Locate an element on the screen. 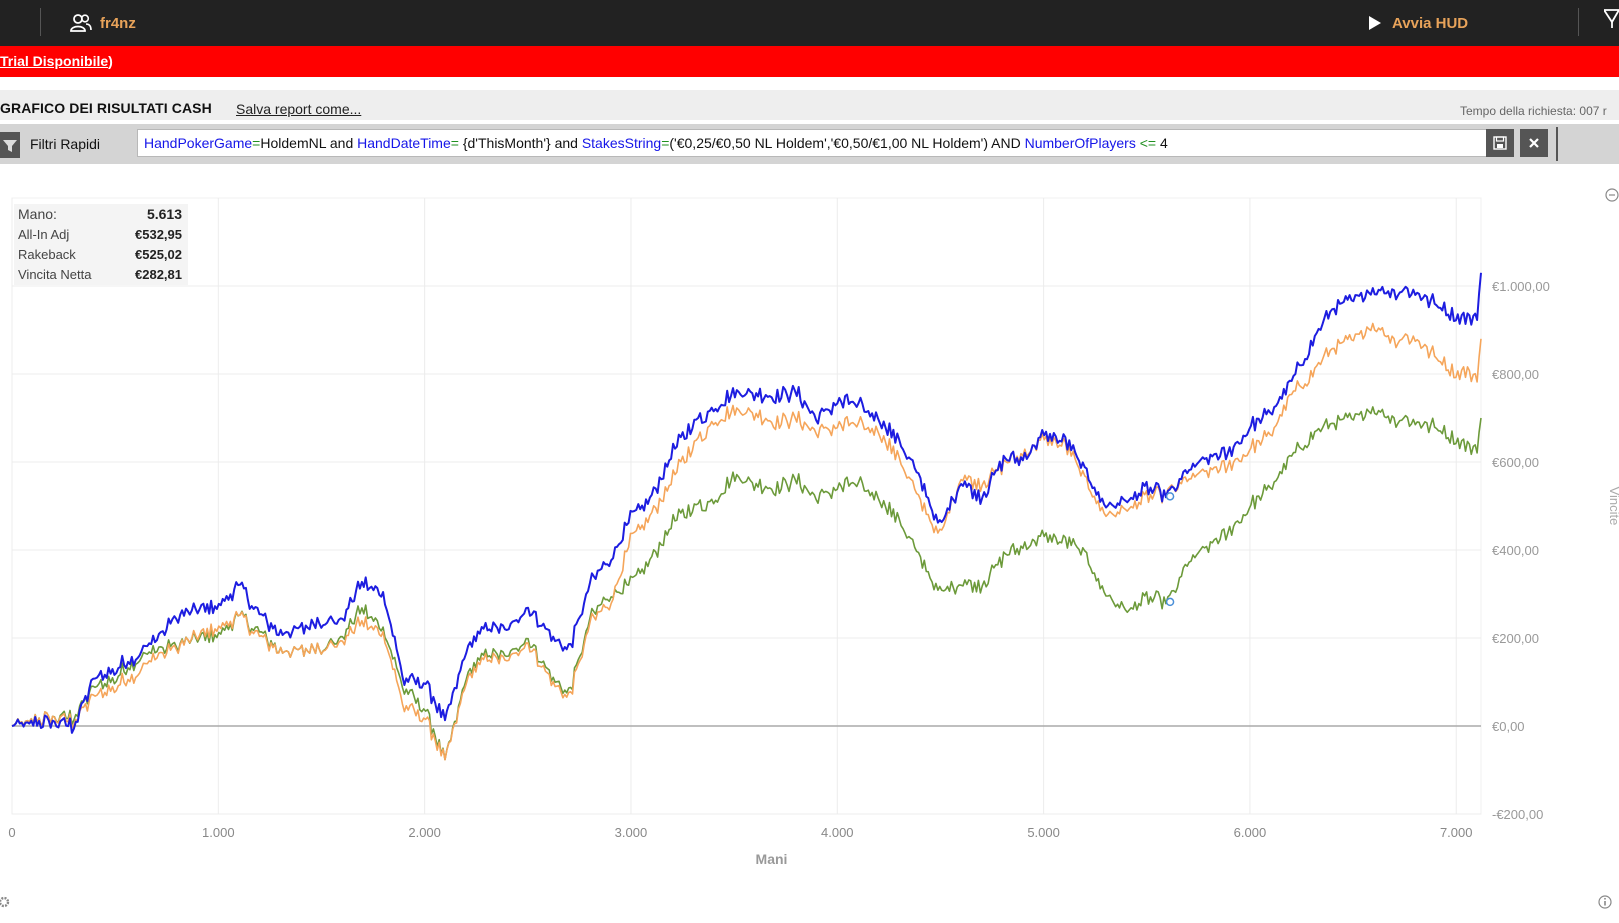 Image resolution: width=1619 pixels, height=923 pixels. trial-banner: Trial Disponibile) is located at coordinates (809, 61).